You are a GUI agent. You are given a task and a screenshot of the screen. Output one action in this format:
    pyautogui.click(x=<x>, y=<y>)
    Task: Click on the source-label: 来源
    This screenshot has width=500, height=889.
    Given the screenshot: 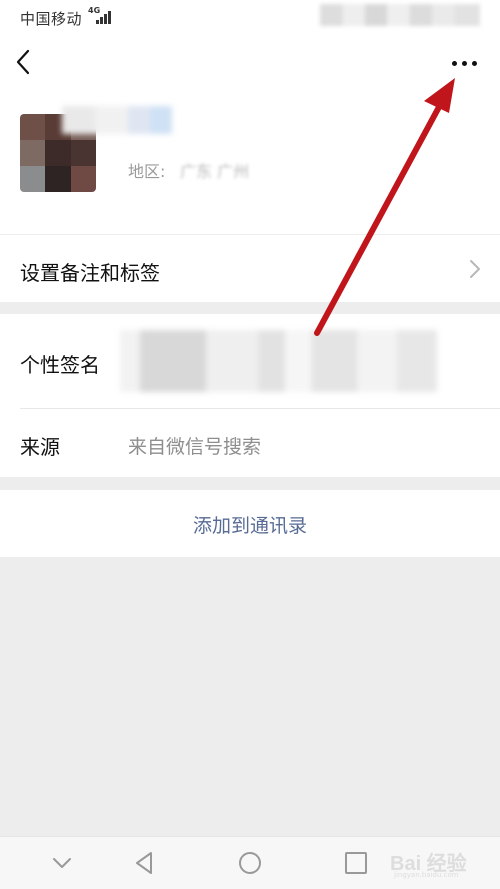 What is the action you would take?
    pyautogui.click(x=40, y=447)
    